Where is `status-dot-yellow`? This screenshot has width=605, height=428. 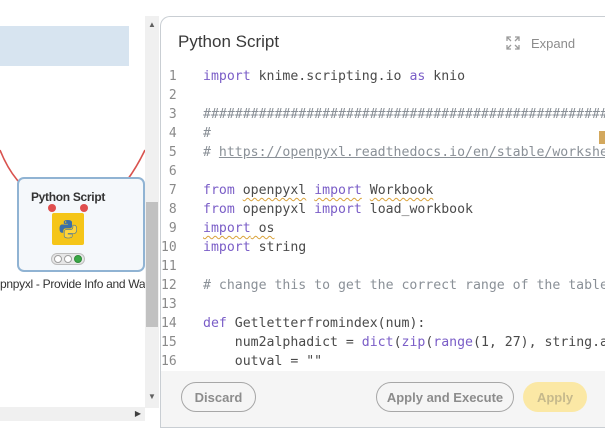 status-dot-yellow is located at coordinates (68, 259).